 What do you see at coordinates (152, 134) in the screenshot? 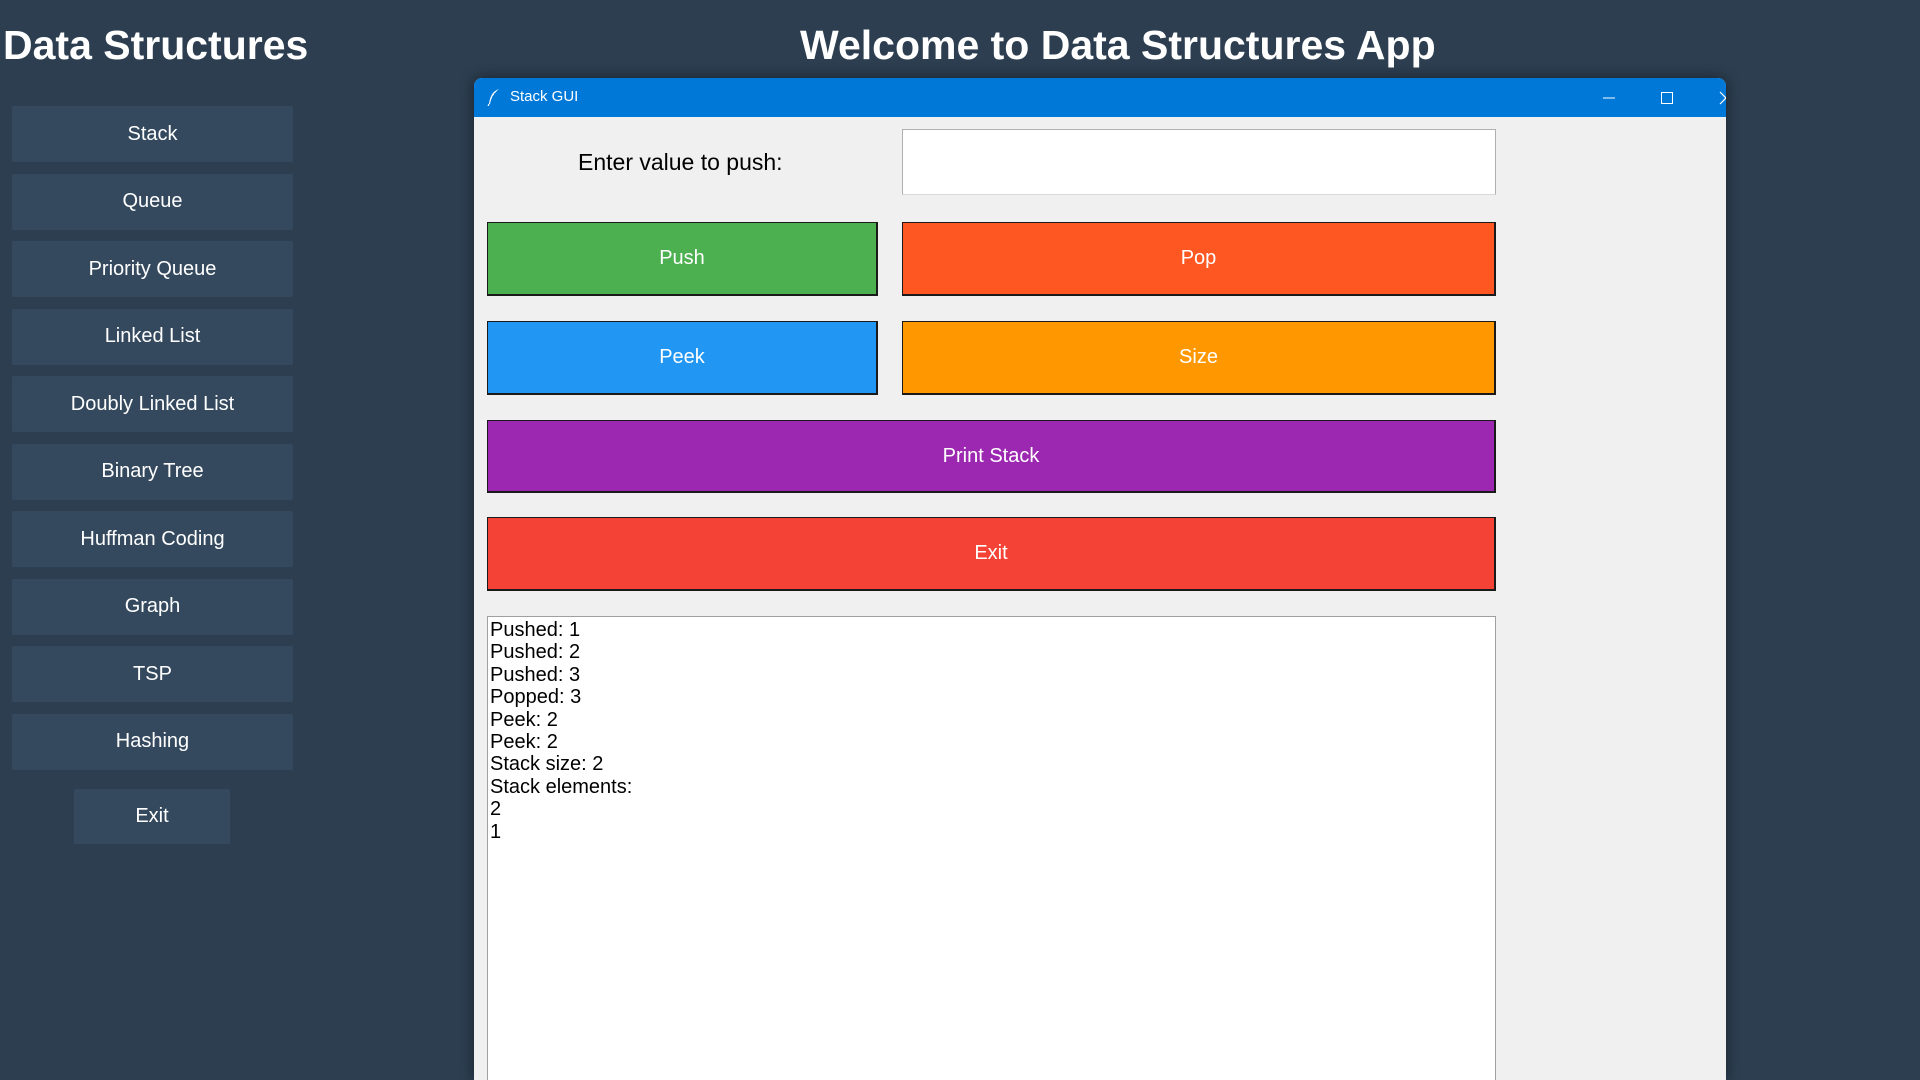
I see `sidebar-item-stack: Stack` at bounding box center [152, 134].